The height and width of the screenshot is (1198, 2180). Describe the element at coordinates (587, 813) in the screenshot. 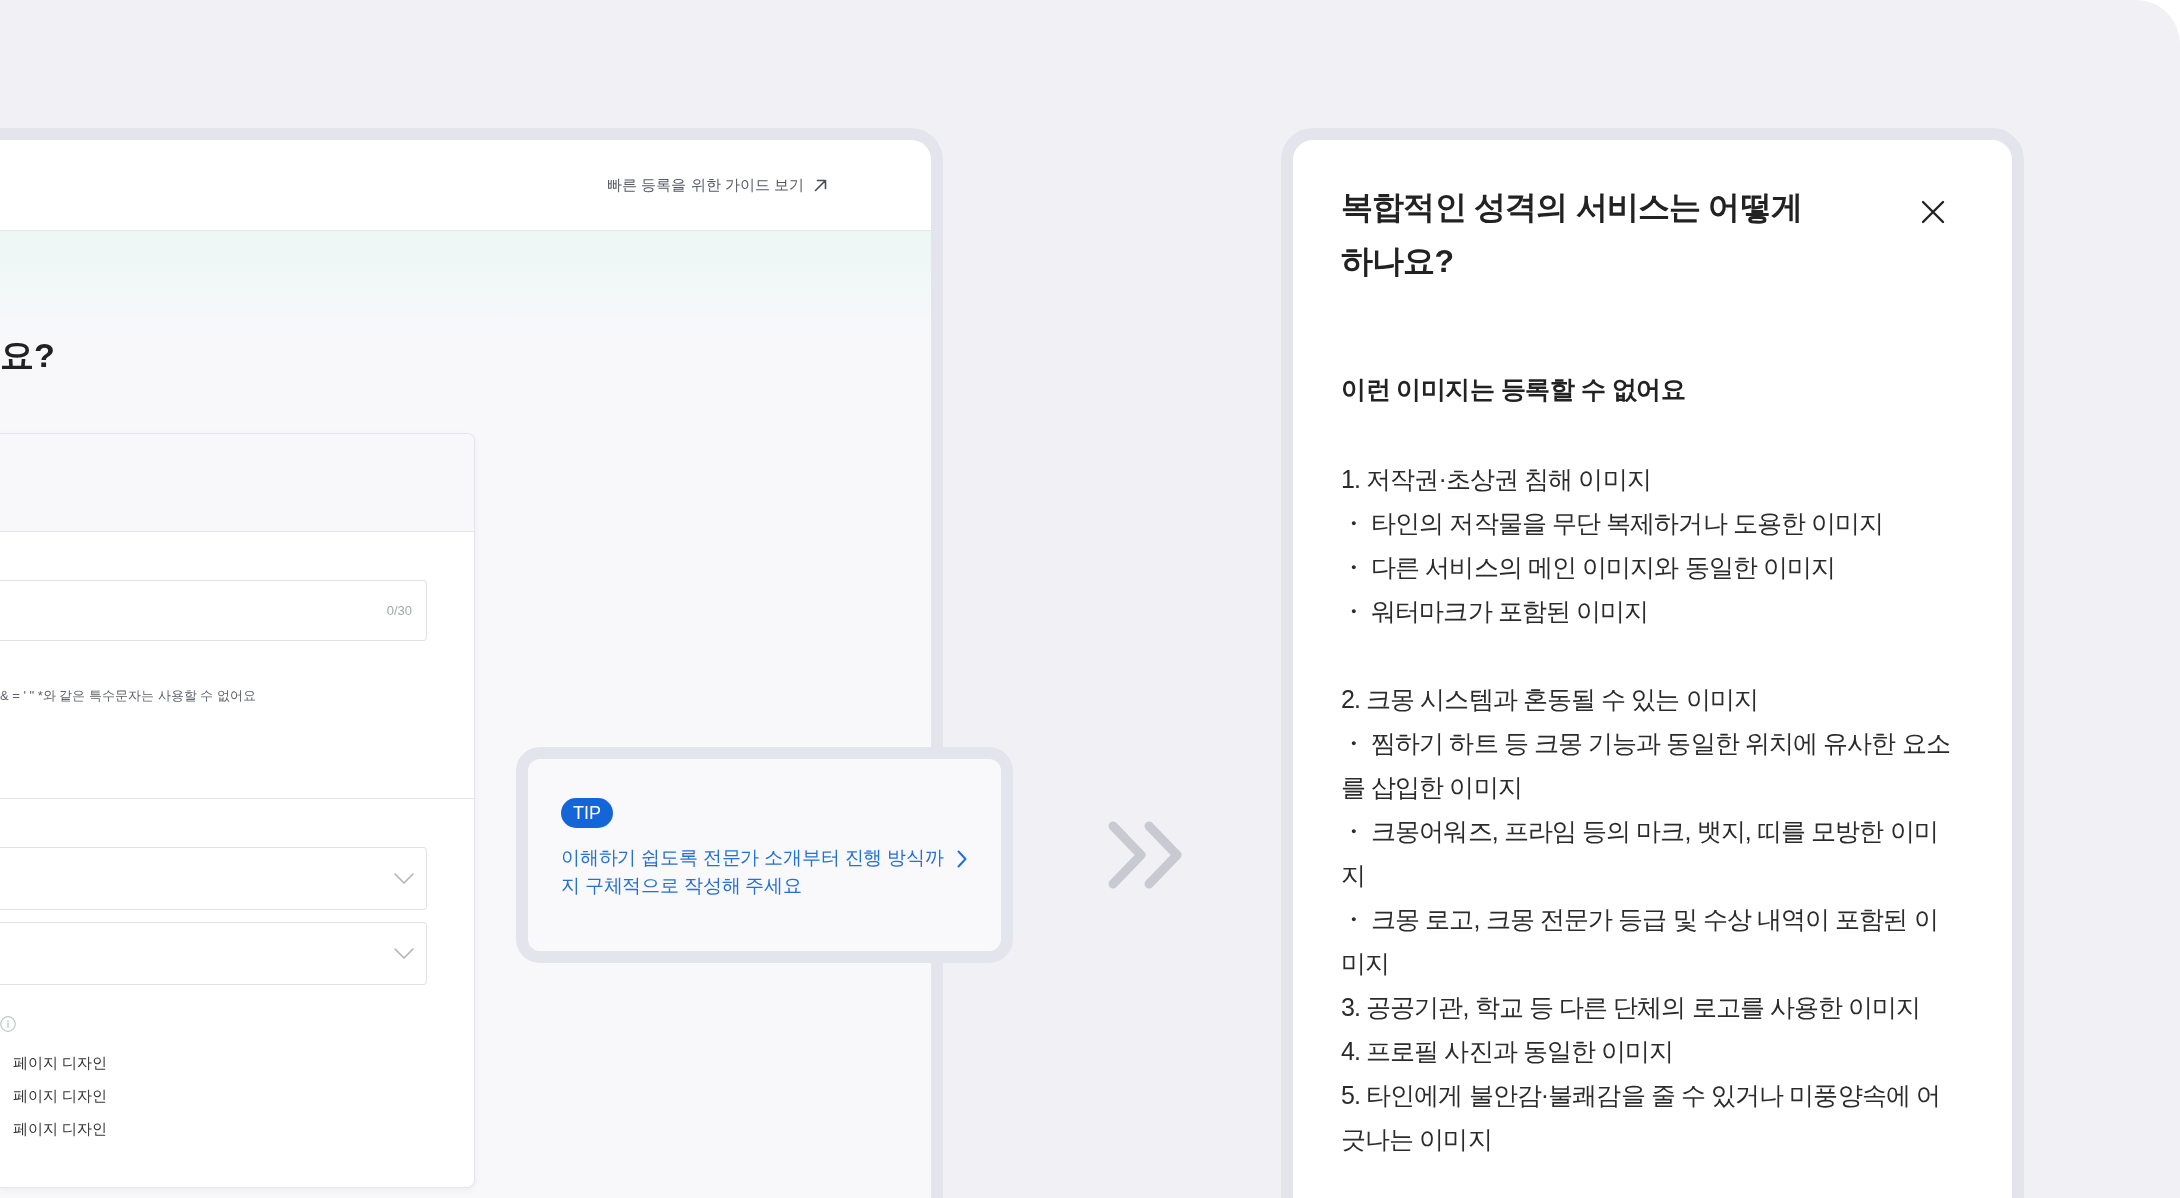

I see `tip-badge: TIP` at that location.